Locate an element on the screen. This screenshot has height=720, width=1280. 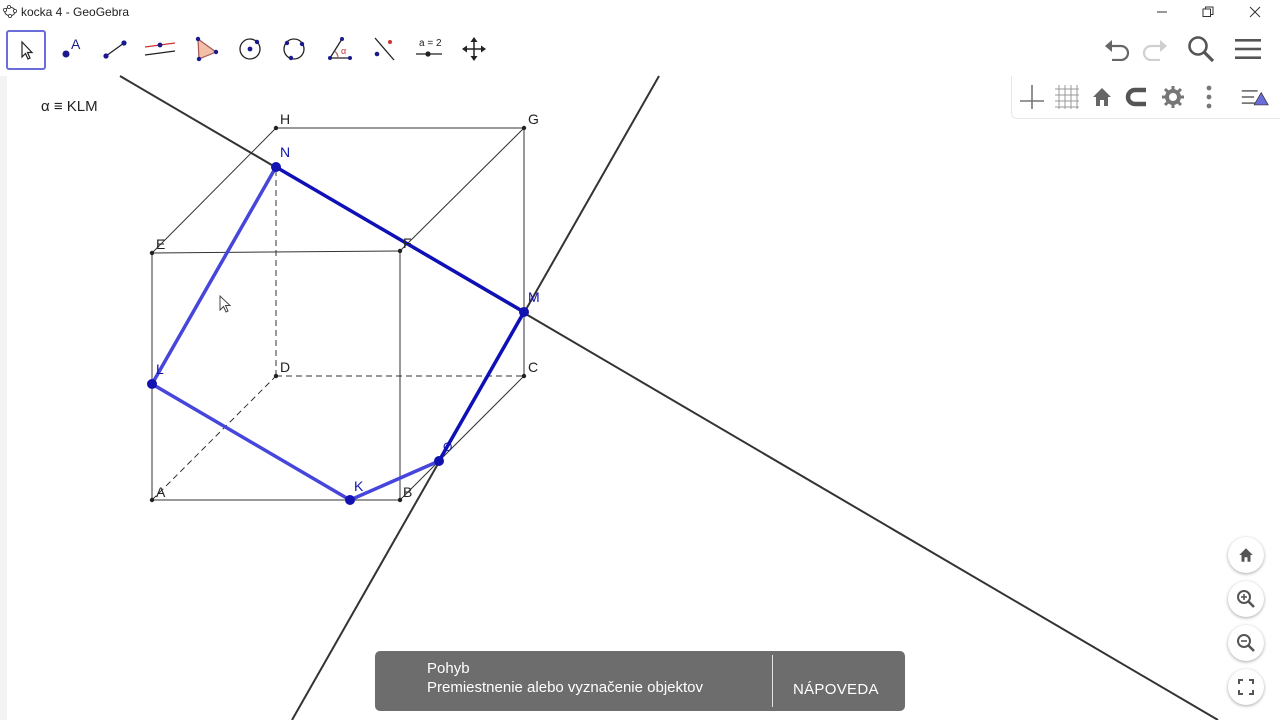
zoom-in-button is located at coordinates (1246, 599).